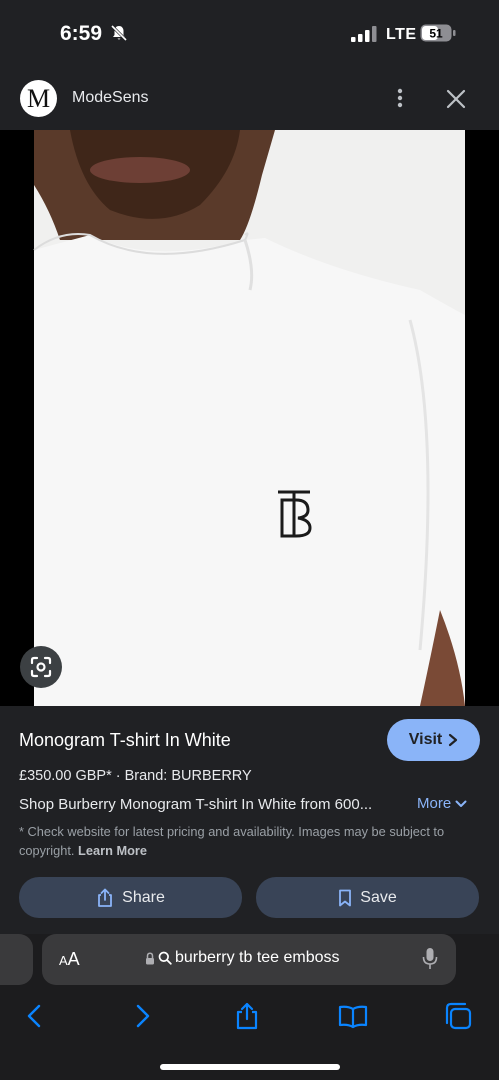 This screenshot has height=1080, width=499. I want to click on home-indicator, so click(250, 1067).